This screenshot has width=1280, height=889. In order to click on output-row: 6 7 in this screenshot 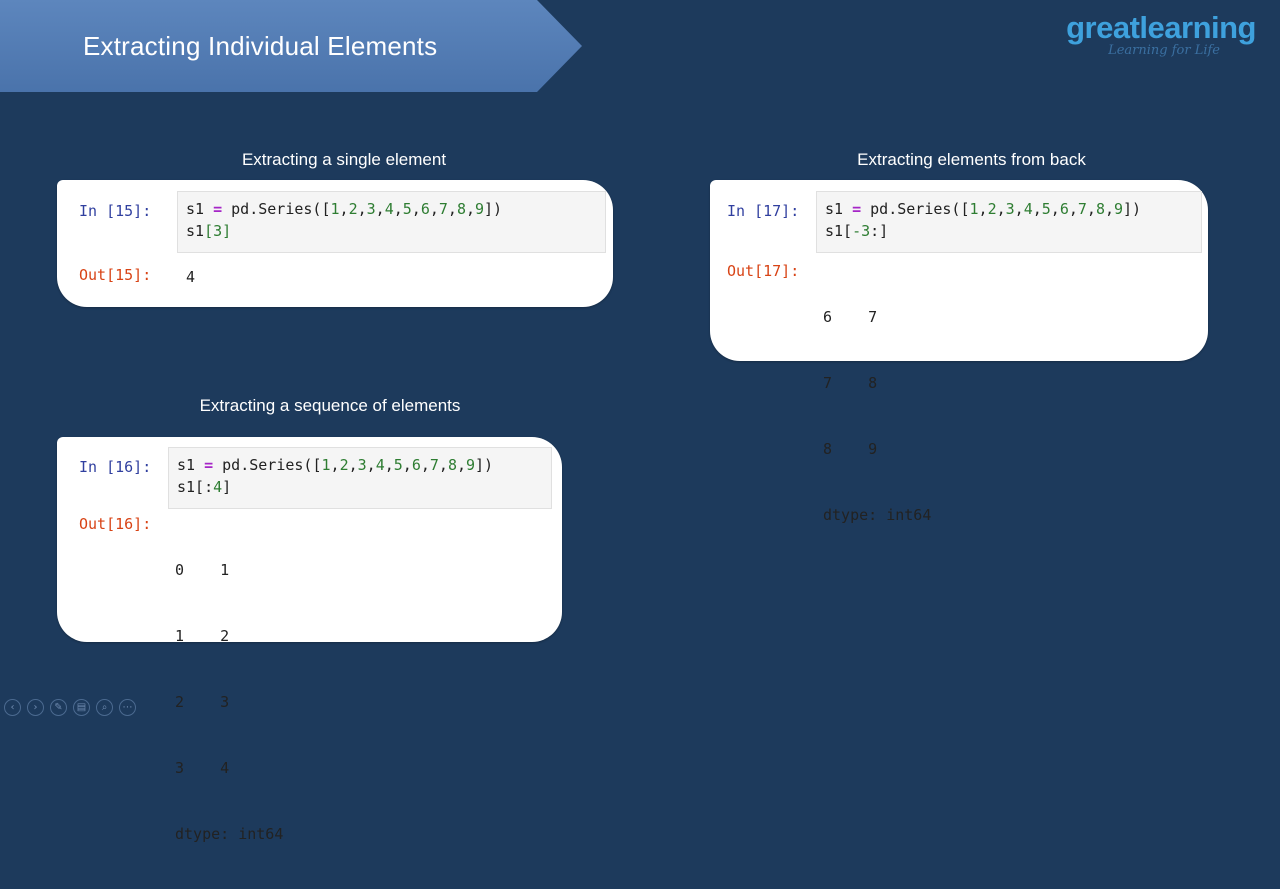, I will do `click(850, 317)`.